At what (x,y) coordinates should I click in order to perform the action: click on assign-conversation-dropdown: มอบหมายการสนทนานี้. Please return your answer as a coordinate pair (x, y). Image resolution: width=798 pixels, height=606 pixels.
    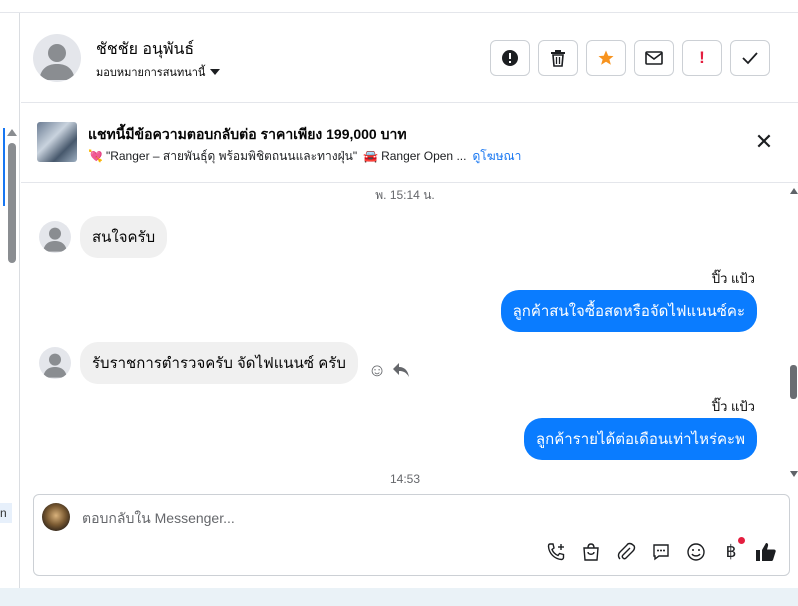
    Looking at the image, I should click on (158, 72).